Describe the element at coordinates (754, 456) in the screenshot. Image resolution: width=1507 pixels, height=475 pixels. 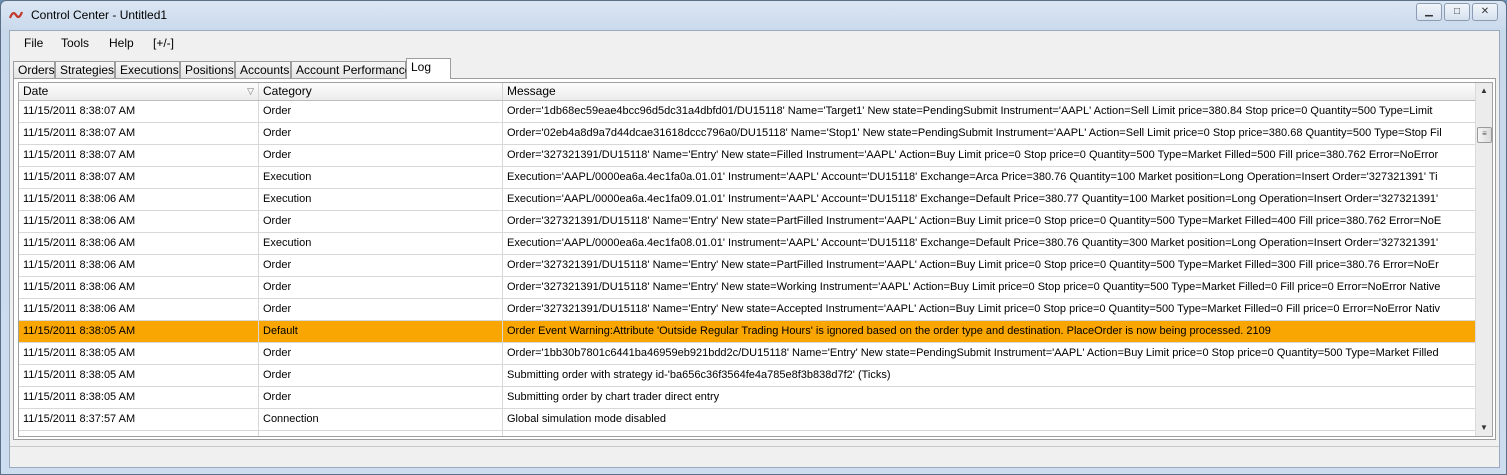
I see `status-bar` at that location.